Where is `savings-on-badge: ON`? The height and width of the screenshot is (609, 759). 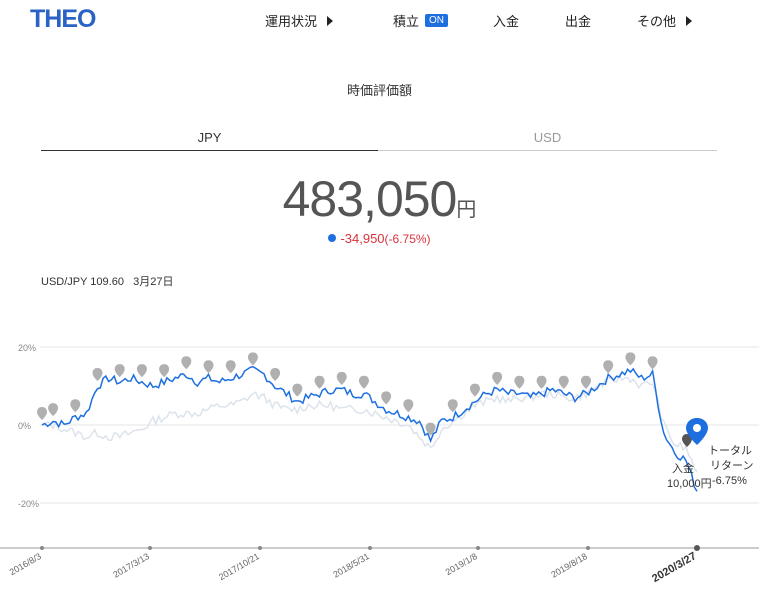 savings-on-badge: ON is located at coordinates (437, 20).